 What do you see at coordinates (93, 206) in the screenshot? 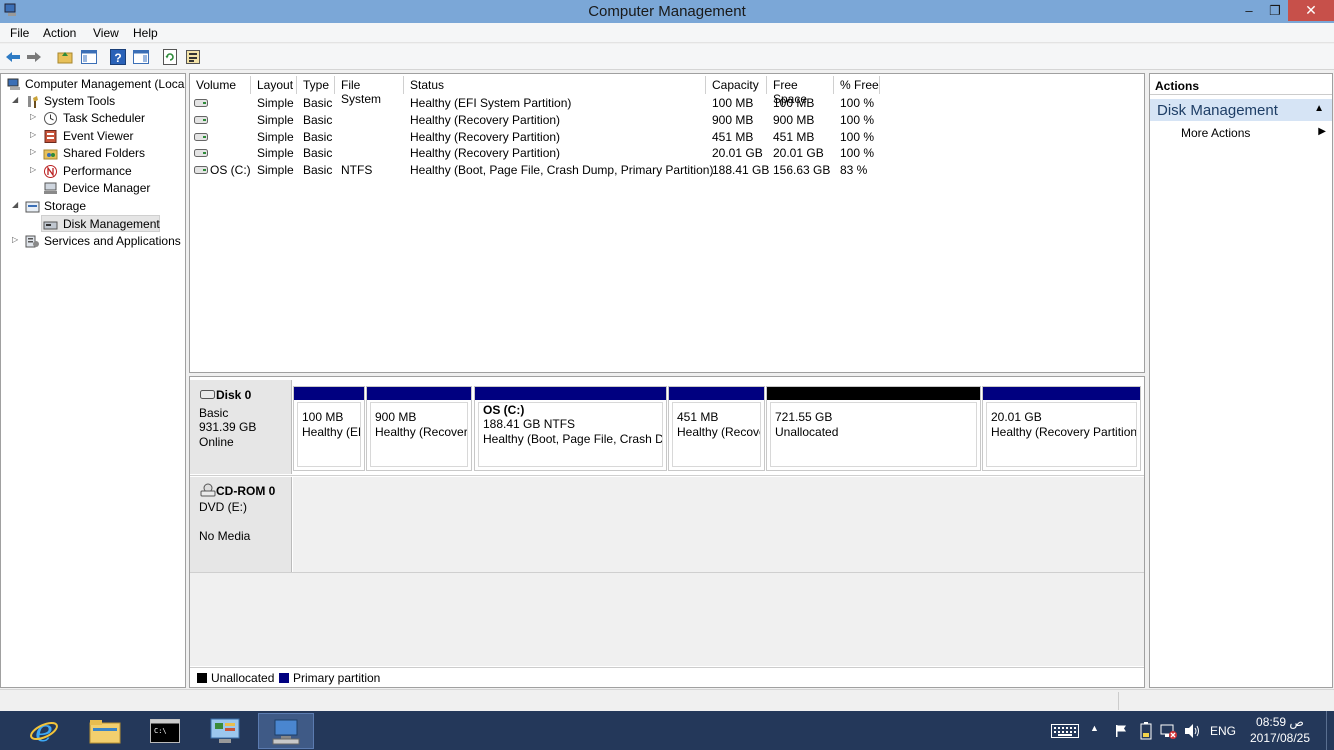
I see `tree-item-storage: ◢ Storage` at bounding box center [93, 206].